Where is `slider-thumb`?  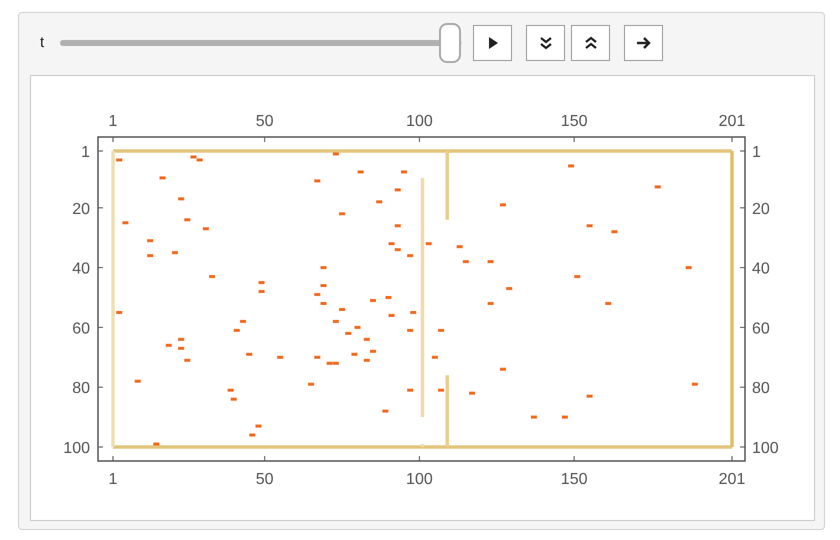
slider-thumb is located at coordinates (449, 43).